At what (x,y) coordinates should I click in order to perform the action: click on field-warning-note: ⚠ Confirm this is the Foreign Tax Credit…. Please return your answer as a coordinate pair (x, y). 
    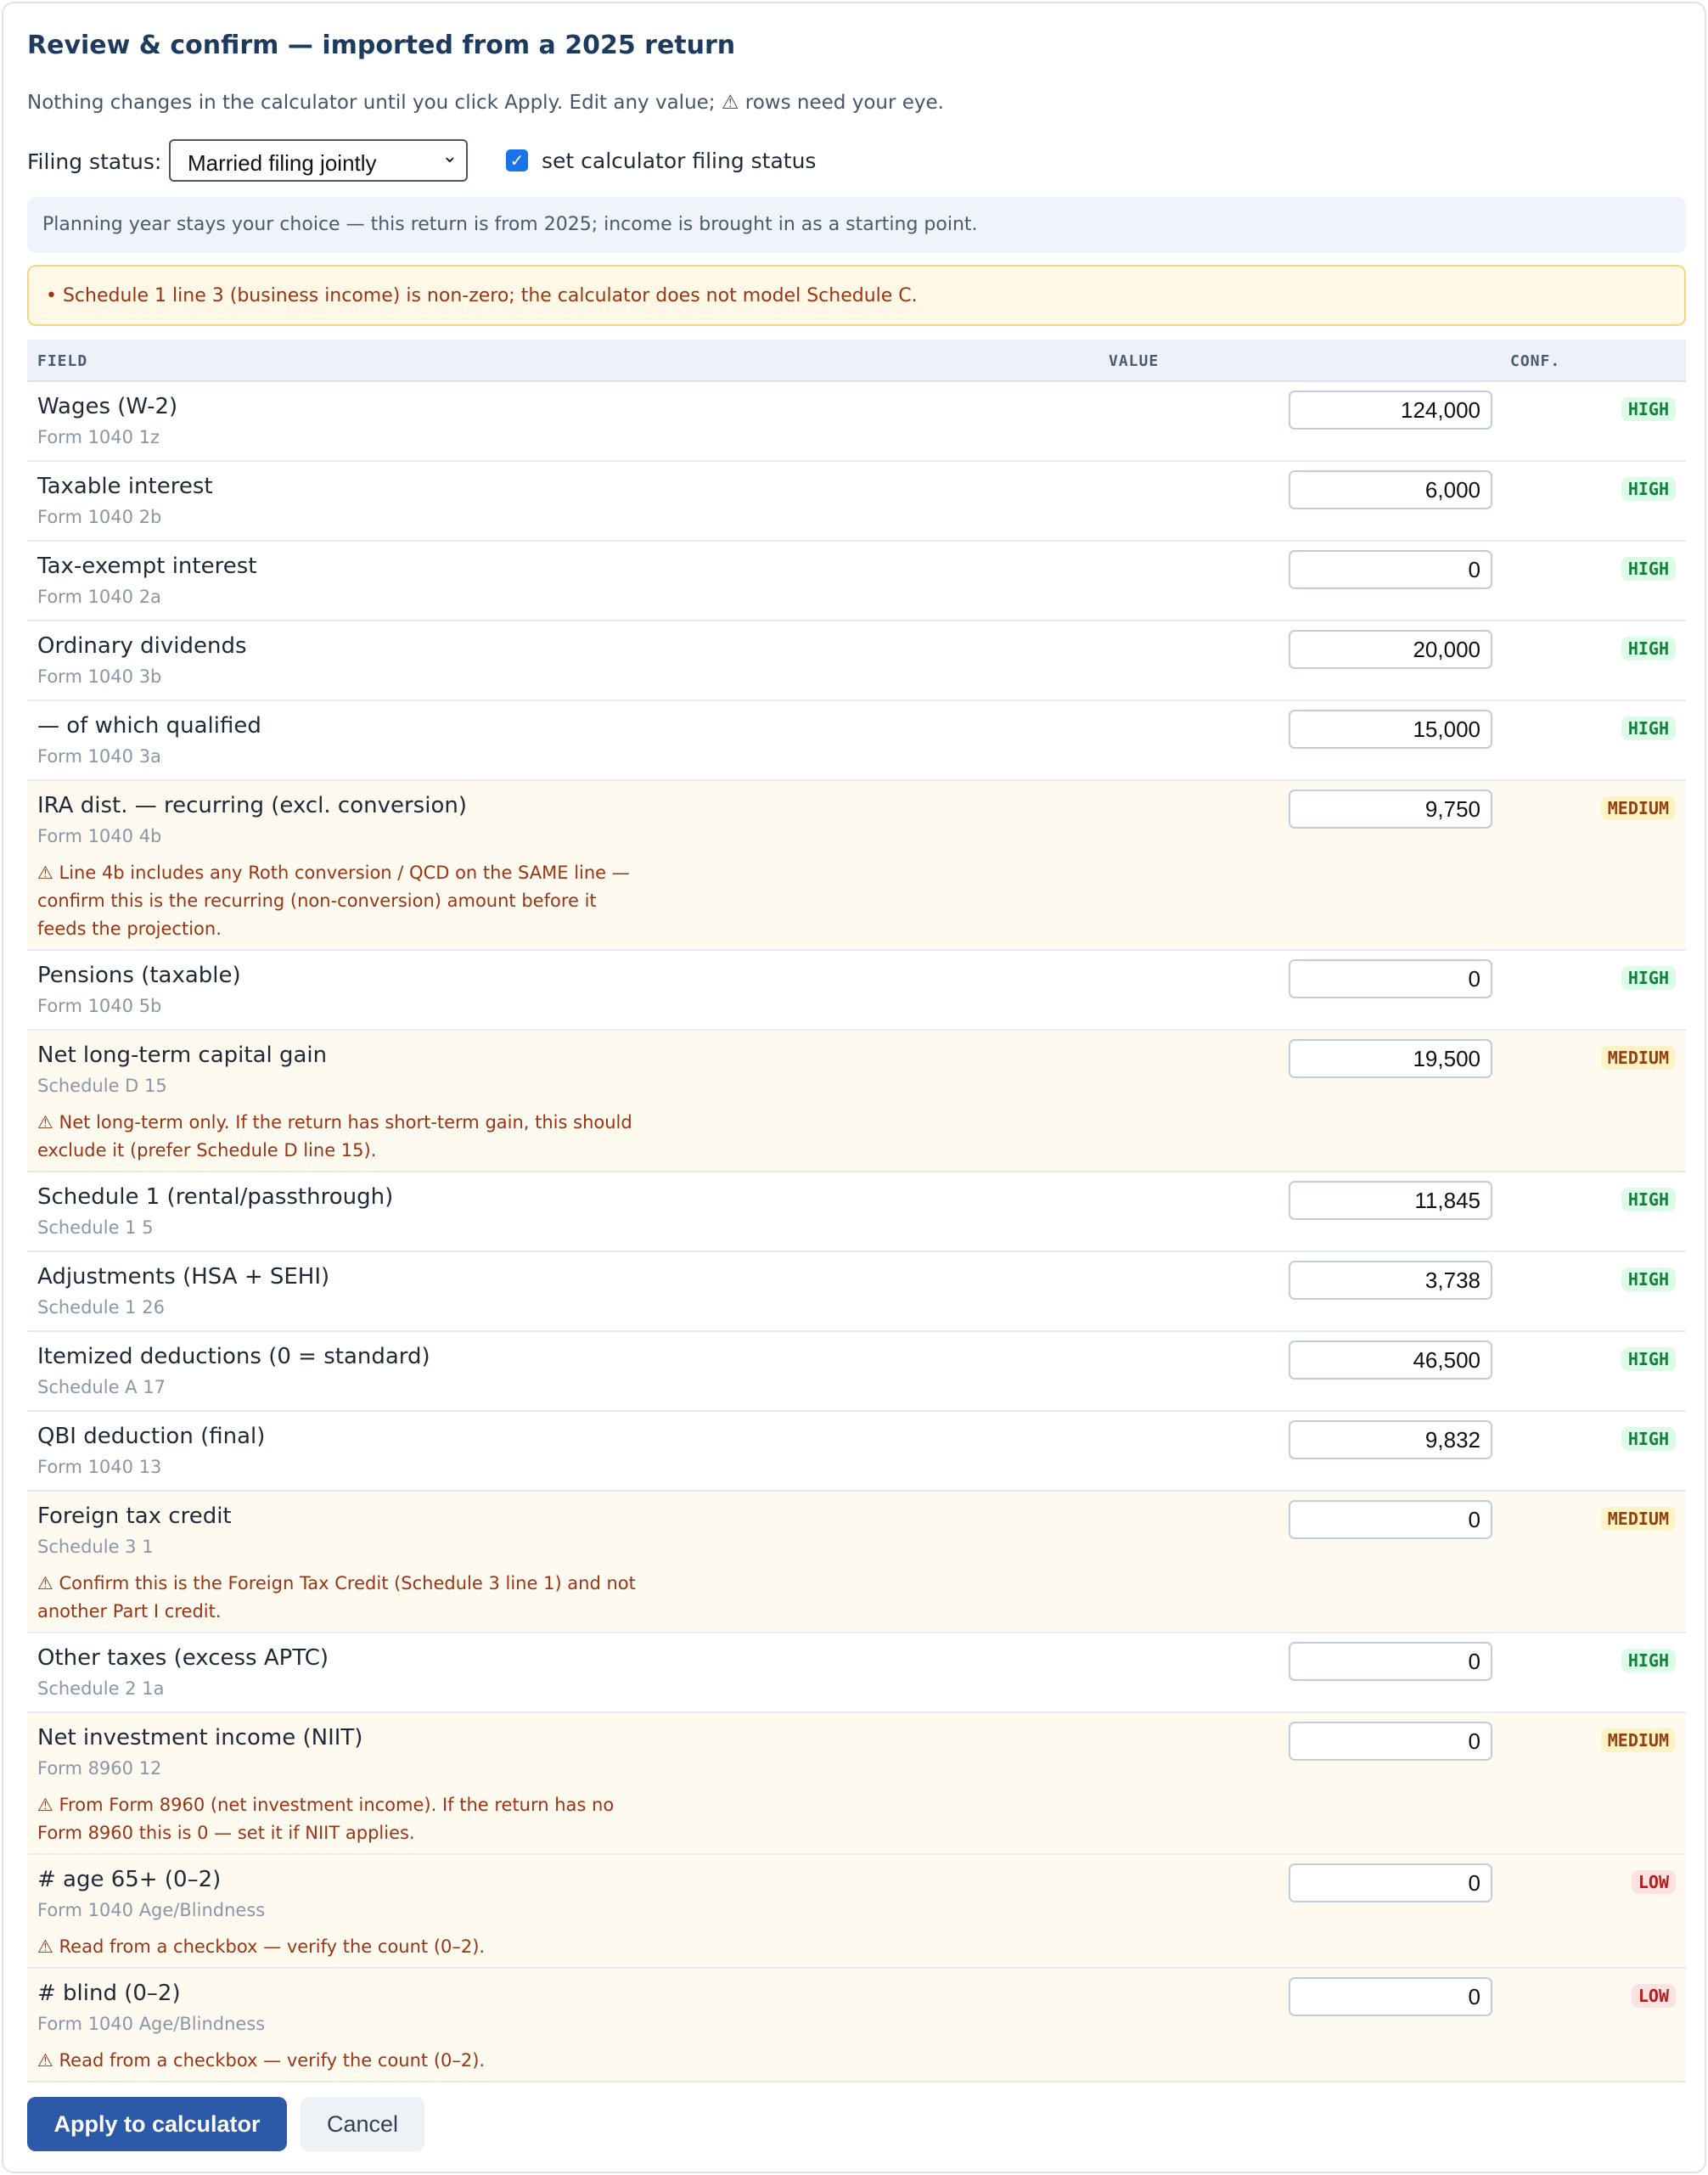
    Looking at the image, I should click on (336, 1597).